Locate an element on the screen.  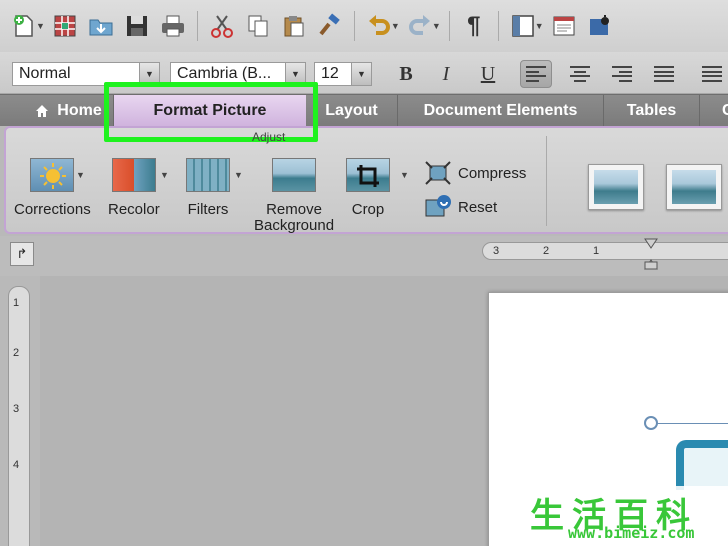
justify-icon is located at coordinates (664, 74).